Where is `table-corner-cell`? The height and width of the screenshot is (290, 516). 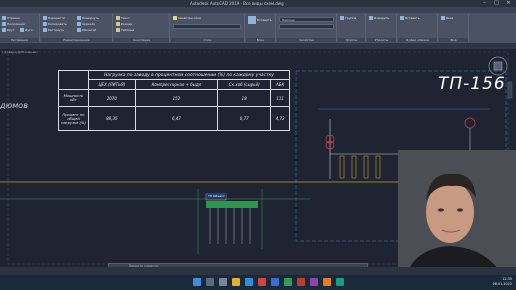 table-corner-cell is located at coordinates (73, 80).